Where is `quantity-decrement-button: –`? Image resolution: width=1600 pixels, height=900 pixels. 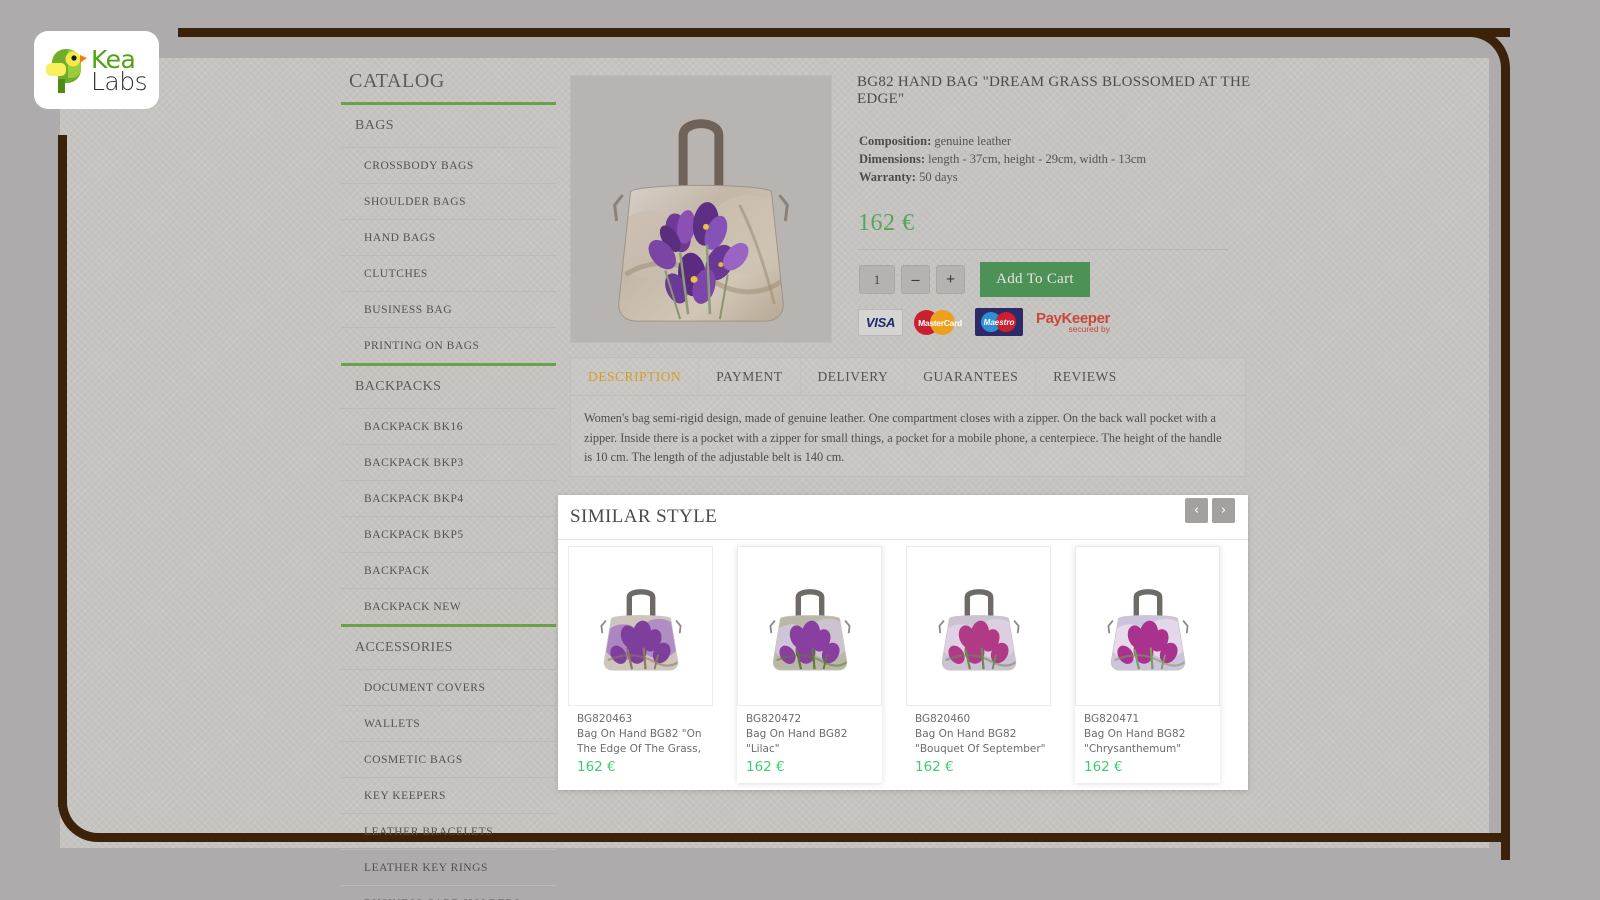
quantity-decrement-button: – is located at coordinates (915, 279).